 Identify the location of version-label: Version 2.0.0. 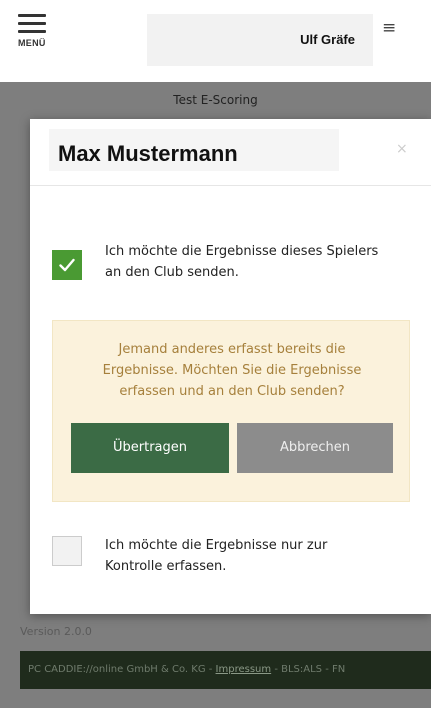
(56, 631).